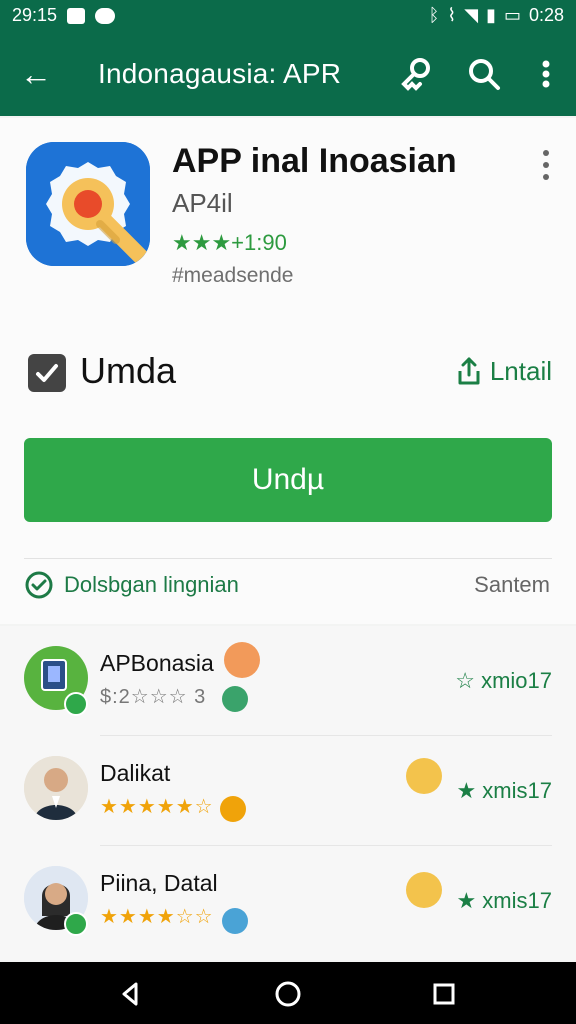  I want to click on status-right: ᛒ ⌇ ◥ ▮ ▭ 0:28, so click(496, 15).